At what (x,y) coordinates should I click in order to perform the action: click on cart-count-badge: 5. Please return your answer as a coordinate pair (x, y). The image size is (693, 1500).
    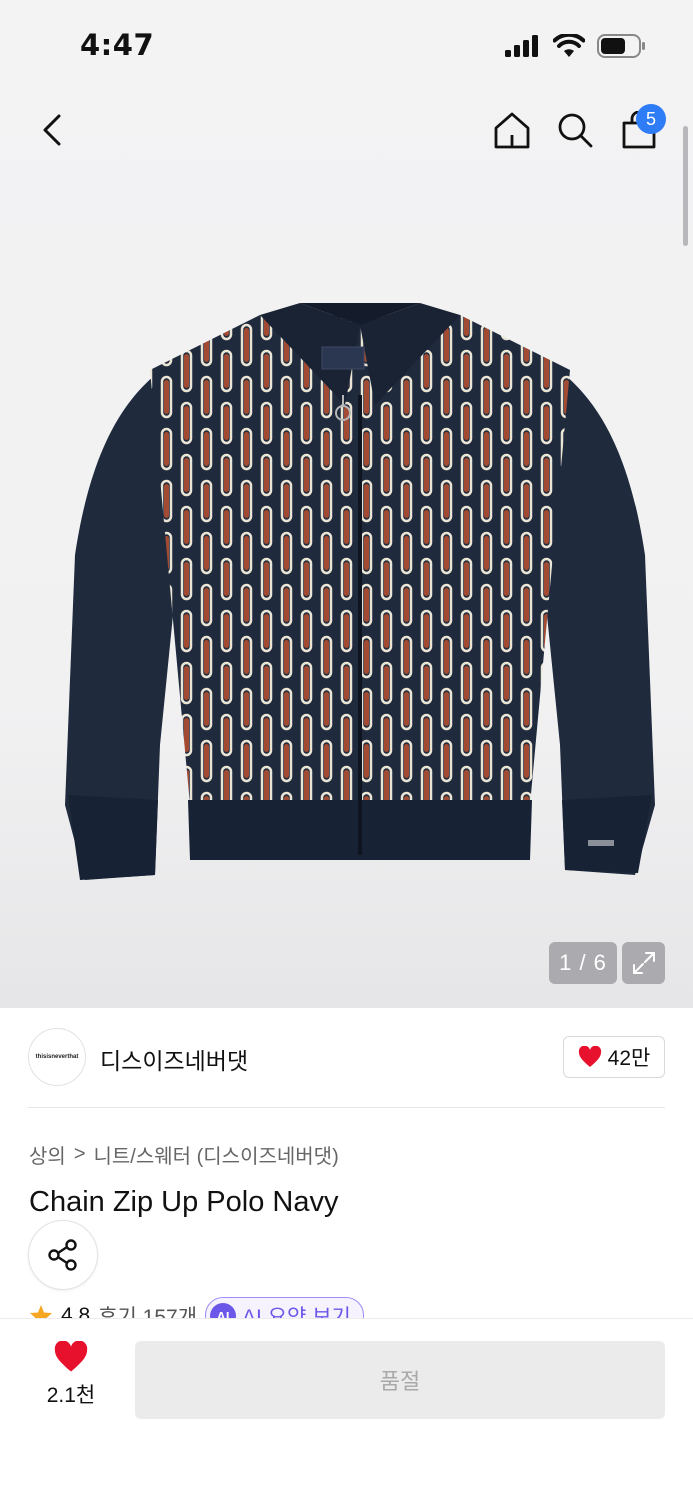
    Looking at the image, I should click on (651, 119).